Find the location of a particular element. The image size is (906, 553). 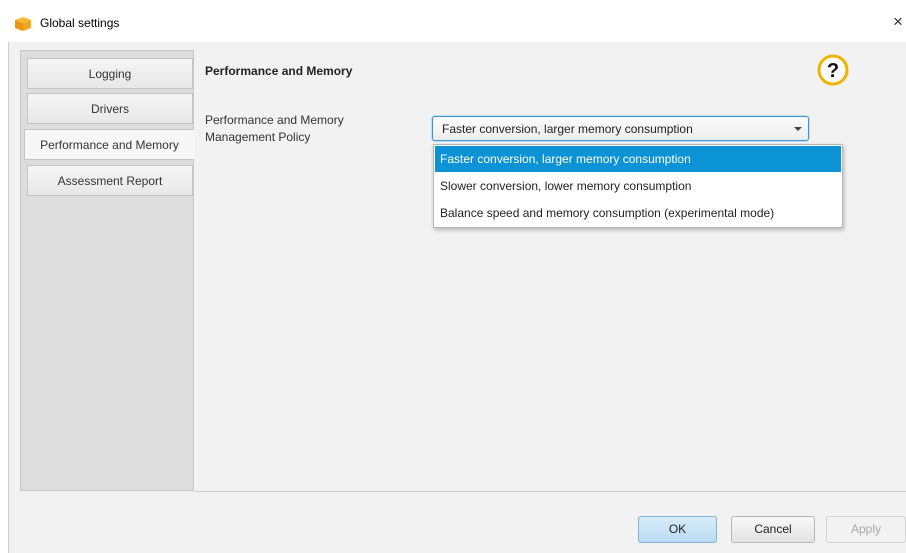

app-box-icon is located at coordinates (23, 24).